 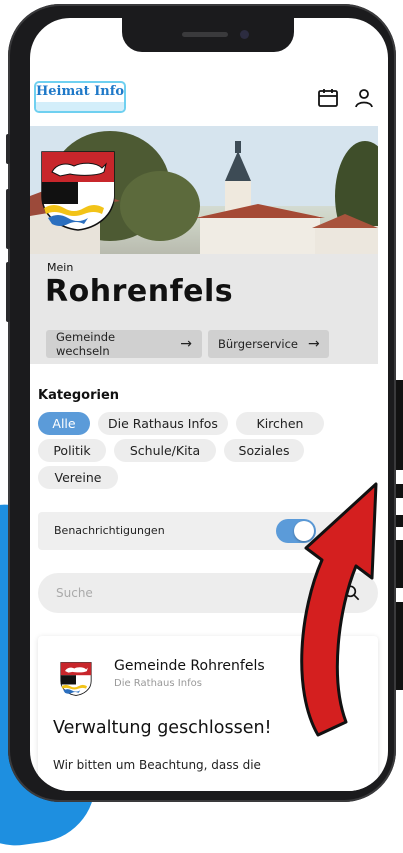 What do you see at coordinates (352, 593) in the screenshot?
I see `search-icon` at bounding box center [352, 593].